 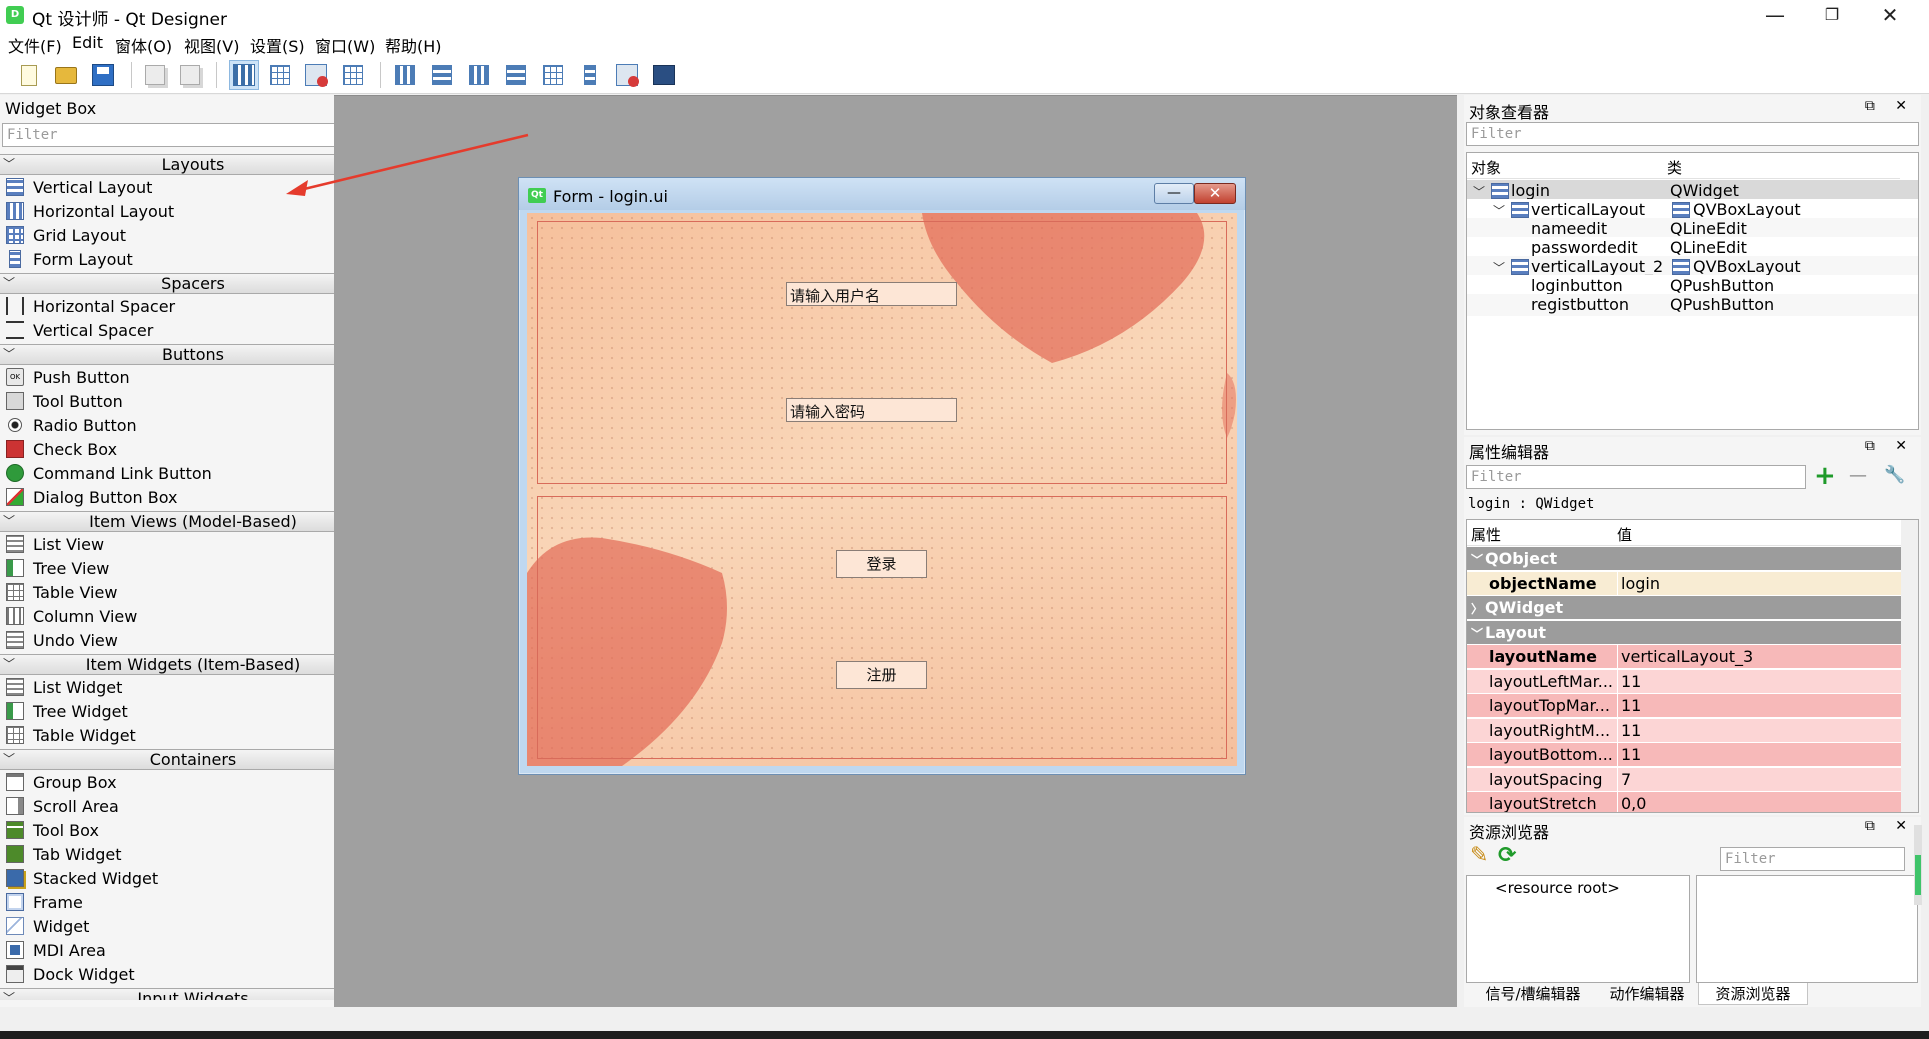 I want to click on form-minimize-button: —, so click(x=1174, y=193).